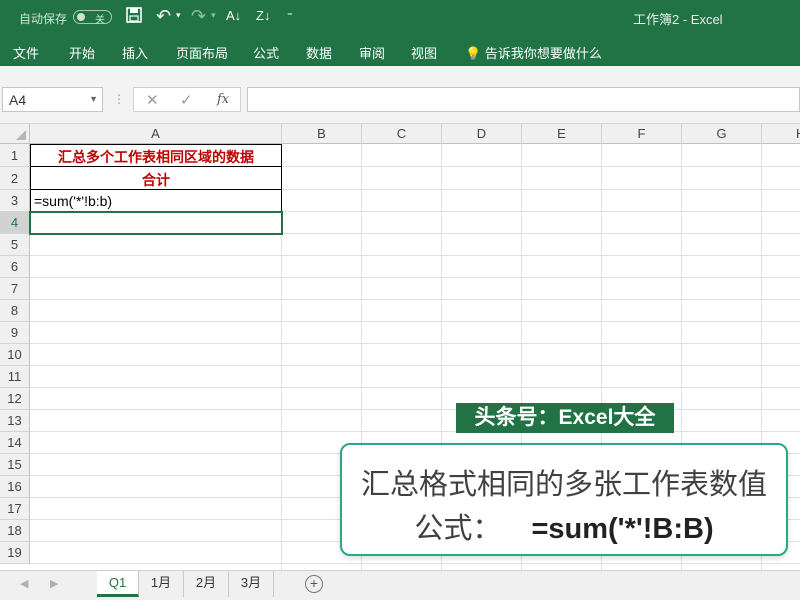 Image resolution: width=800 pixels, height=600 pixels. I want to click on customize-toolbar-icon: ⁼, so click(290, 15).